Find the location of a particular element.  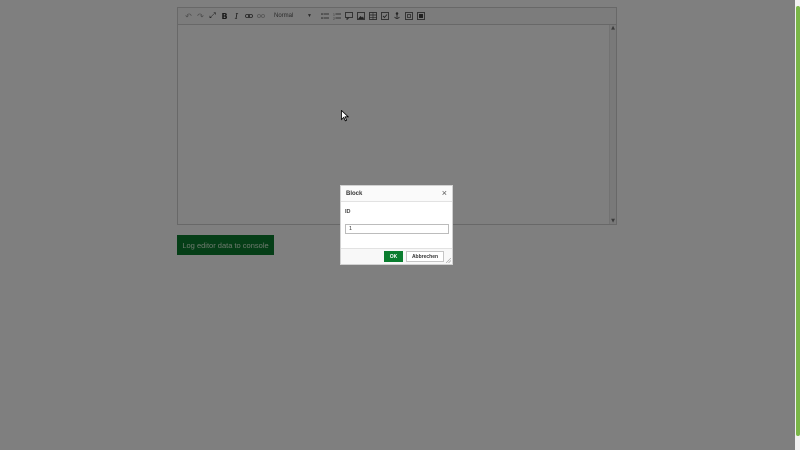

cancel-button: Abbrechen is located at coordinates (425, 256).